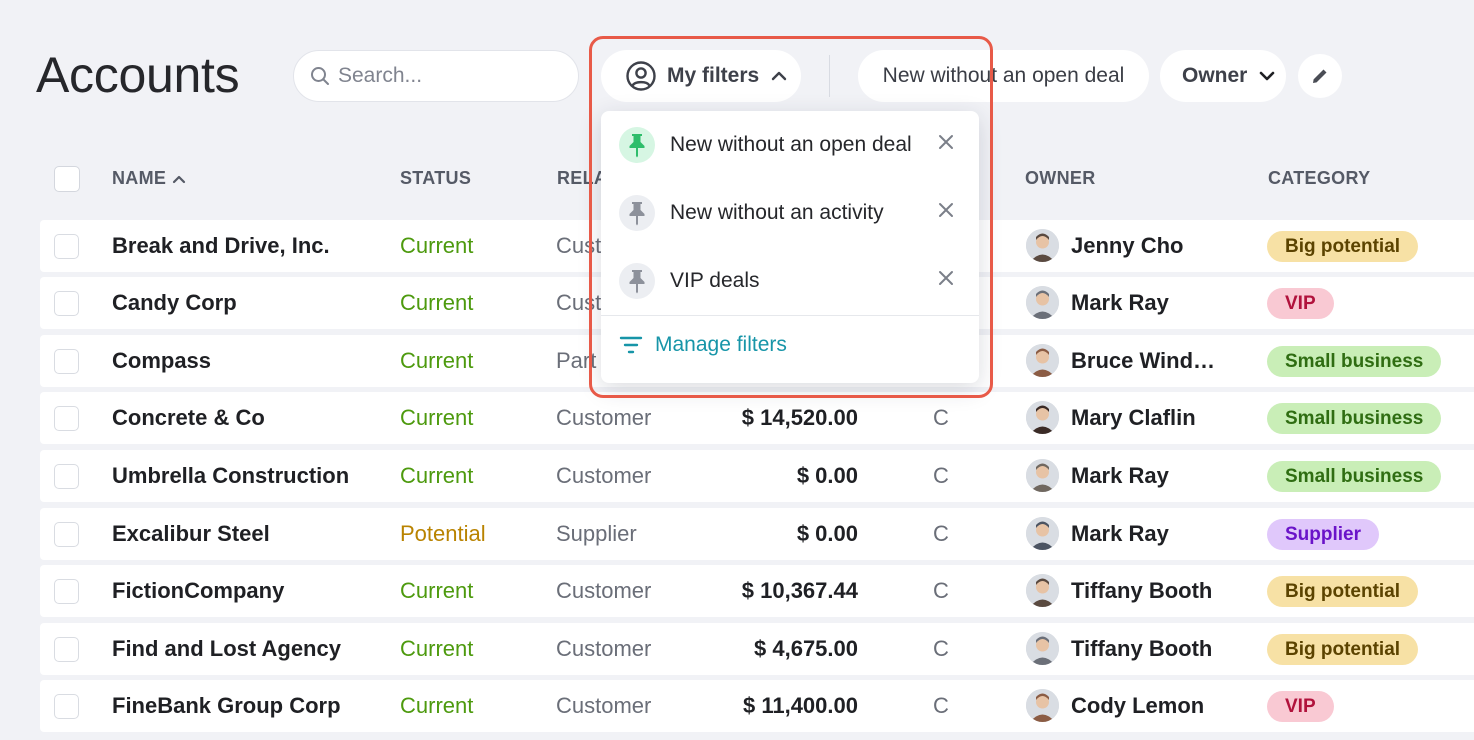 The height and width of the screenshot is (740, 1474). Describe the element at coordinates (799, 417) in the screenshot. I see `account-amount: $ 14,520.00` at that location.